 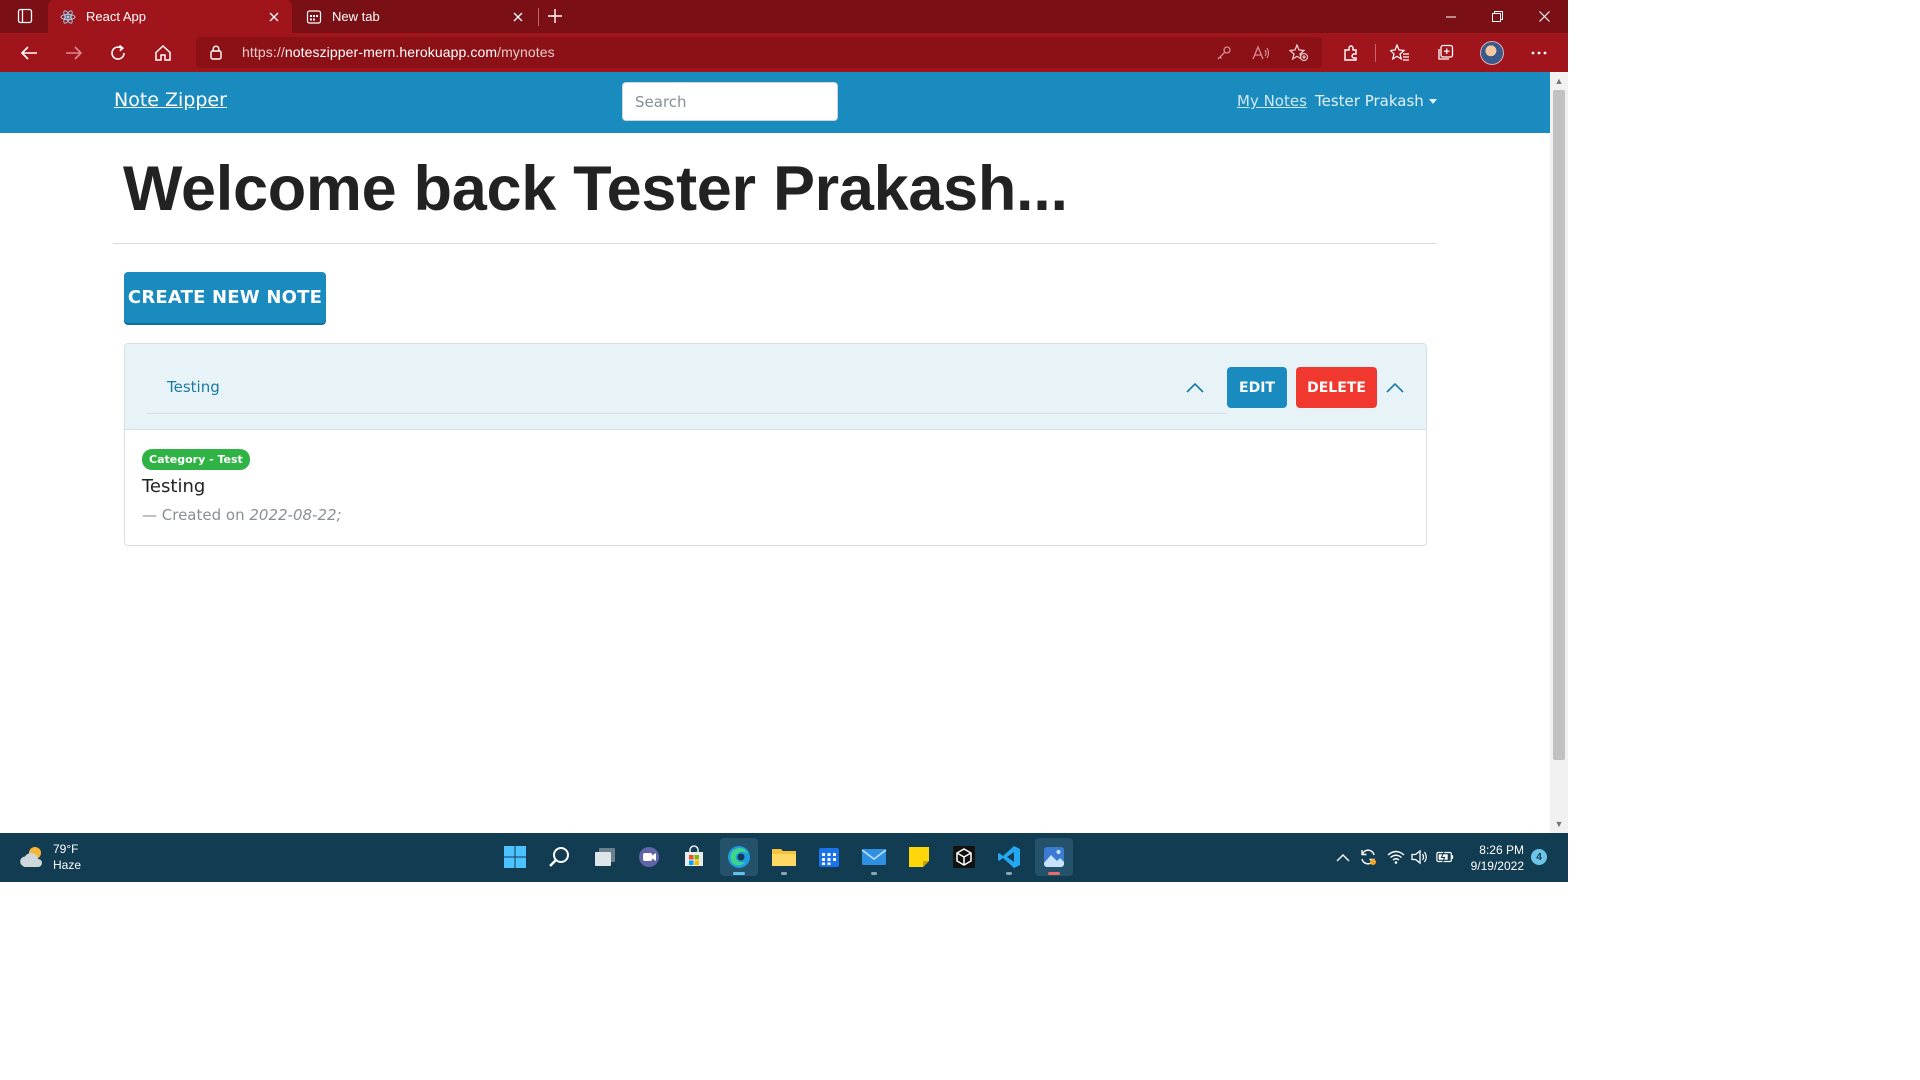 I want to click on toolbar-divider, so click(x=1375, y=53).